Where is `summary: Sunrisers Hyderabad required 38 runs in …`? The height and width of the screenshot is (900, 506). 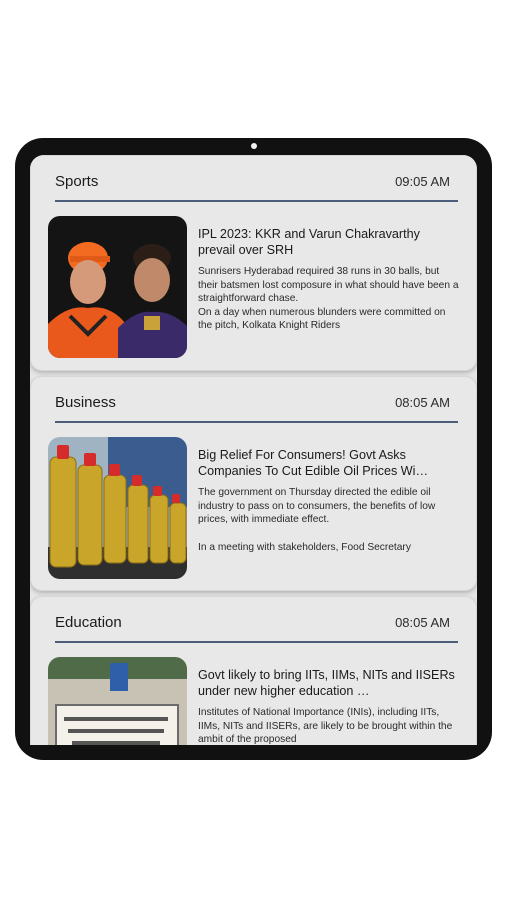
summary: Sunrisers Hyderabad required 38 runs in … is located at coordinates (329, 299).